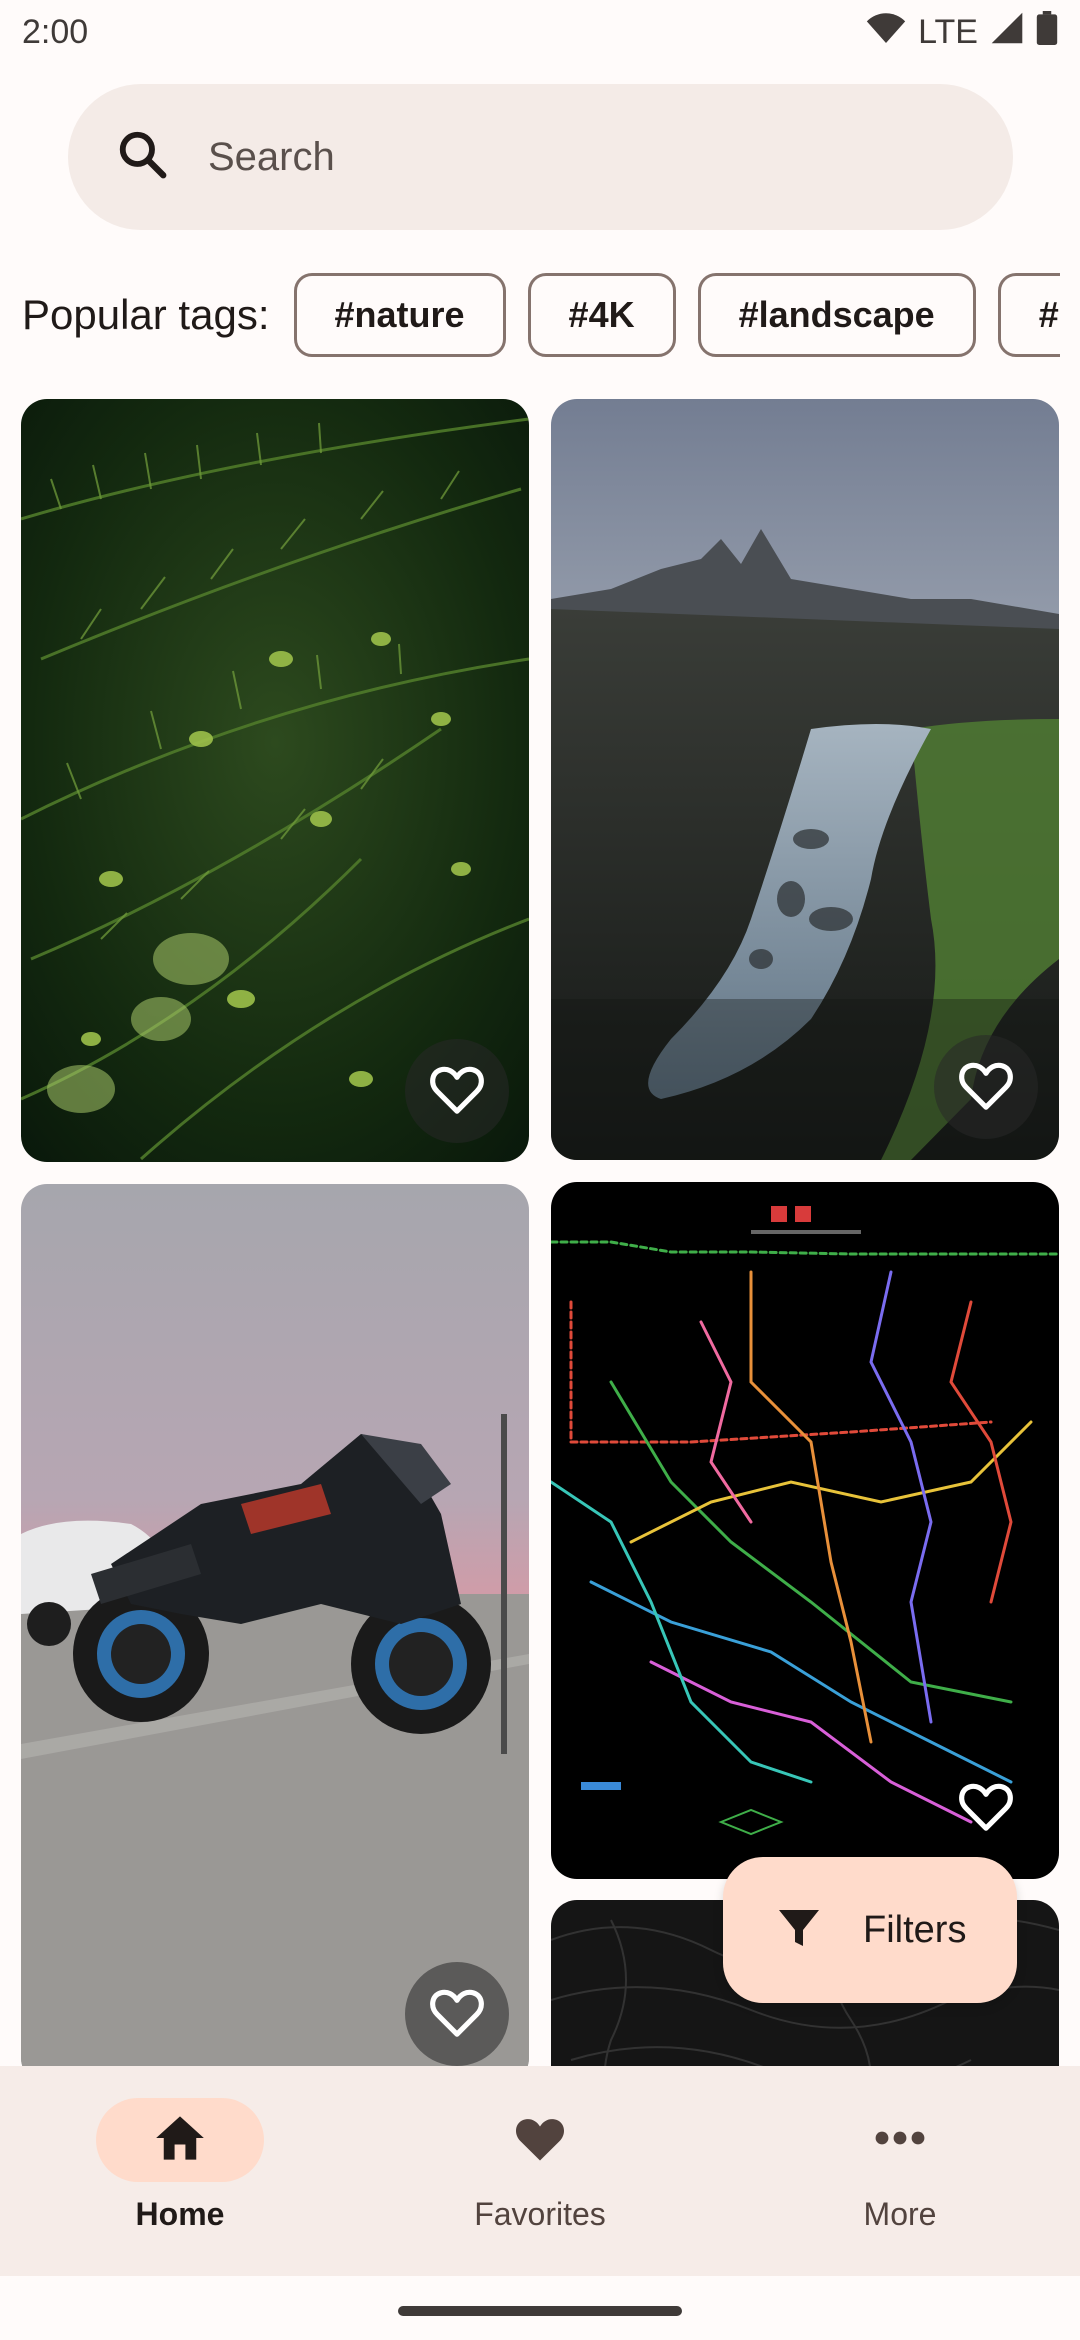 The width and height of the screenshot is (1080, 2340). I want to click on popular-tags-label: Popular tags:, so click(146, 314).